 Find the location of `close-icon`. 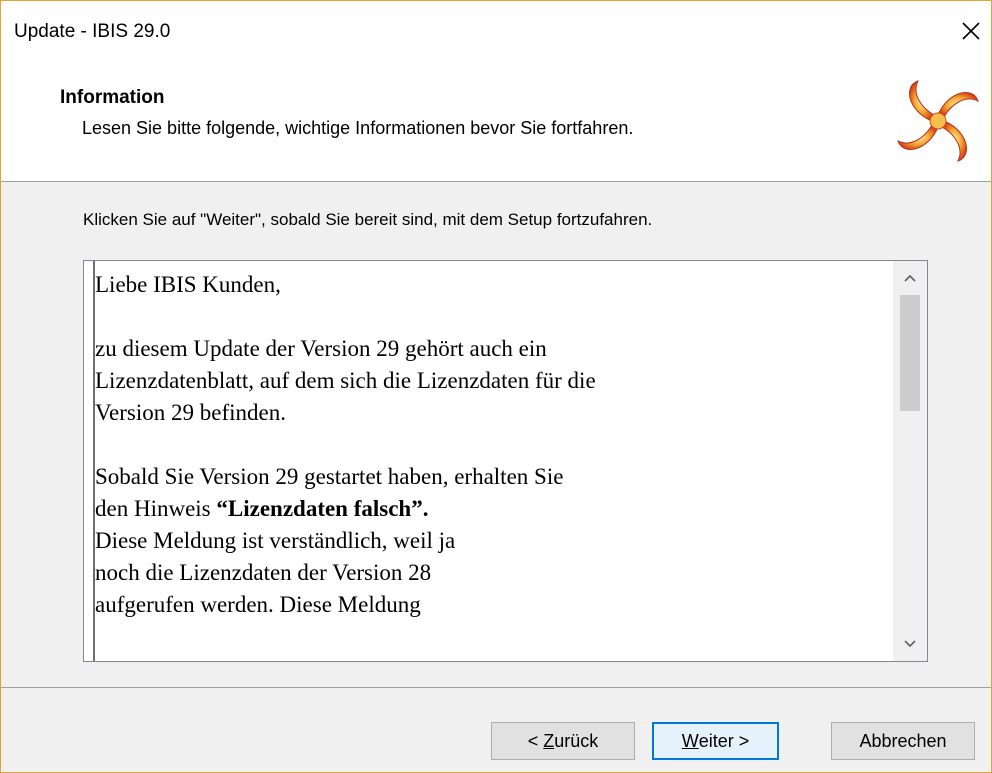

close-icon is located at coordinates (971, 31).